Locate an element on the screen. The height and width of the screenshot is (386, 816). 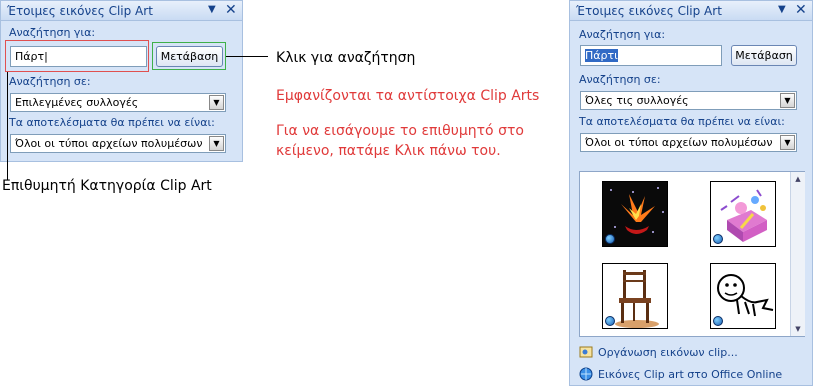
search-in-select: Επιλεγμένες συλλογές ▼ is located at coordinates (118, 102).